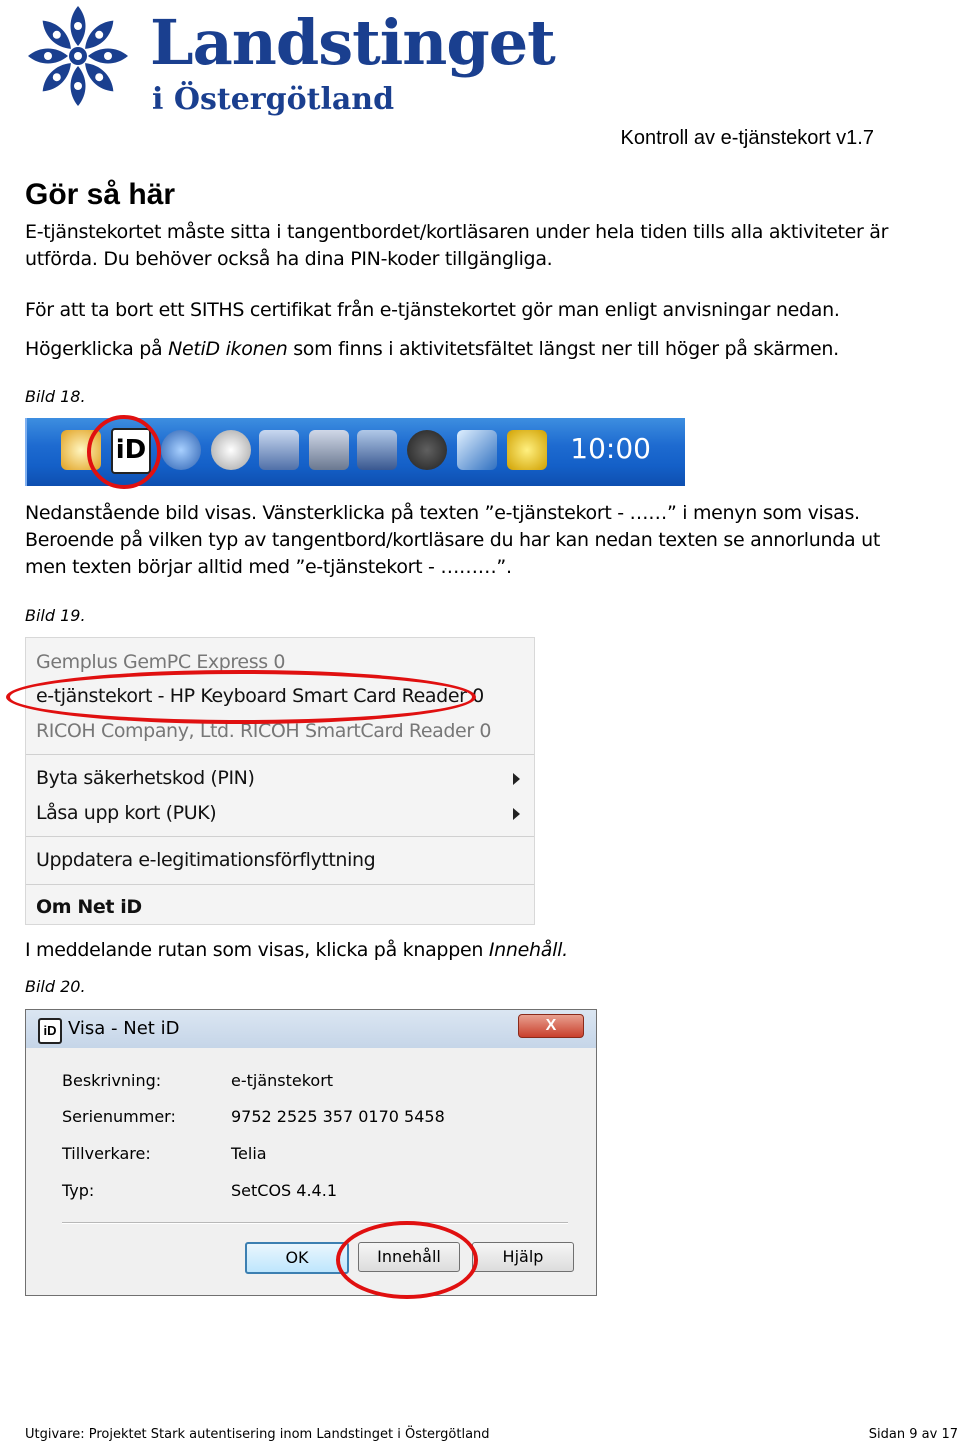 The width and height of the screenshot is (960, 1445). I want to click on footer-page-number: Sidan 9 av 17, so click(913, 1434).